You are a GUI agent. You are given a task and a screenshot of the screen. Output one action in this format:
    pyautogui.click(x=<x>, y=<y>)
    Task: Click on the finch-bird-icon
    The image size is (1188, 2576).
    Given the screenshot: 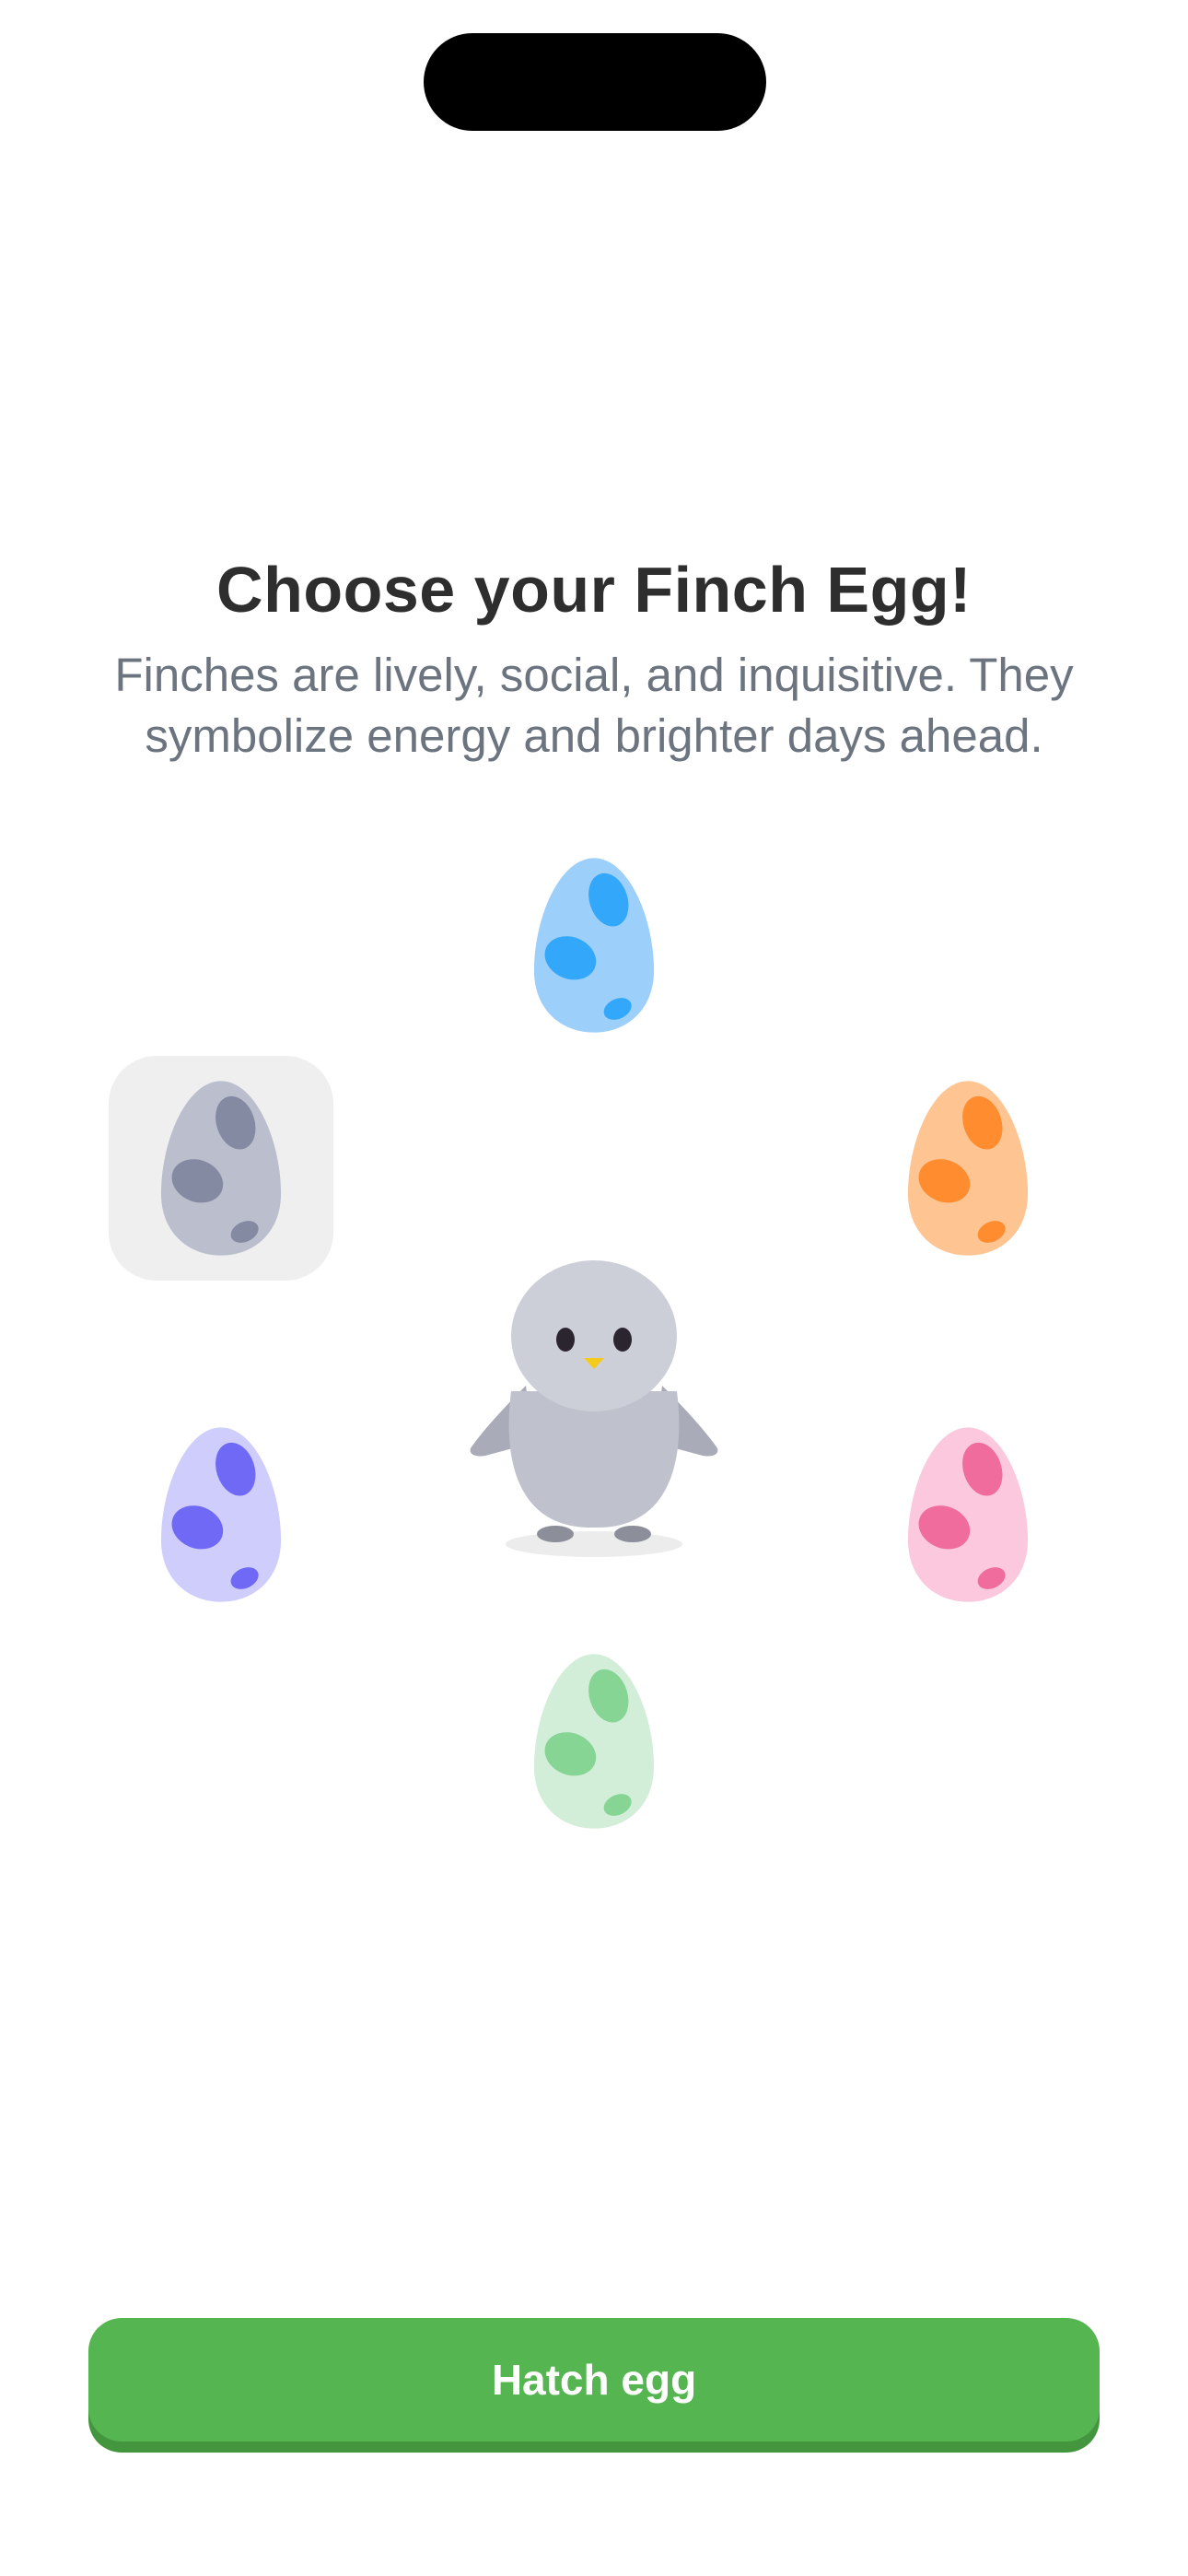 What is the action you would take?
    pyautogui.click(x=594, y=1408)
    